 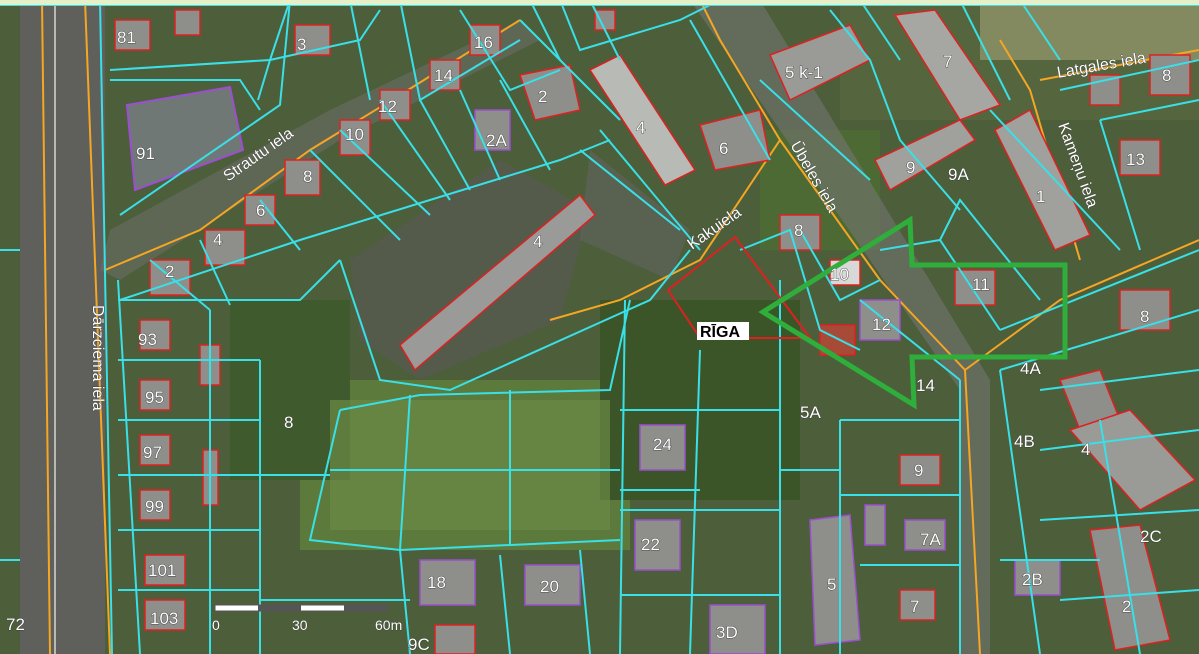 I want to click on city-label: RĪGA, so click(x=720, y=331).